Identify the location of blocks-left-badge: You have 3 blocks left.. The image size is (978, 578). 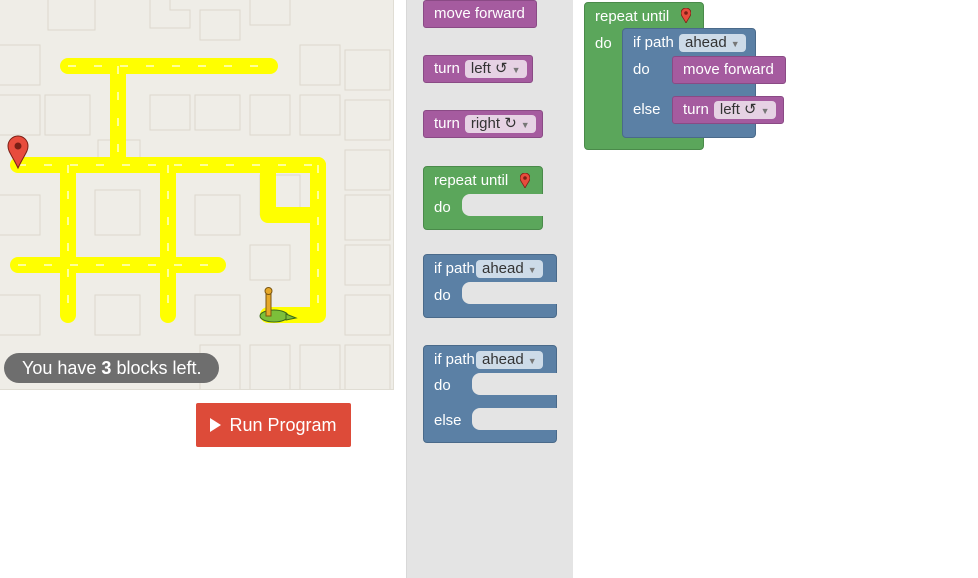
(112, 368).